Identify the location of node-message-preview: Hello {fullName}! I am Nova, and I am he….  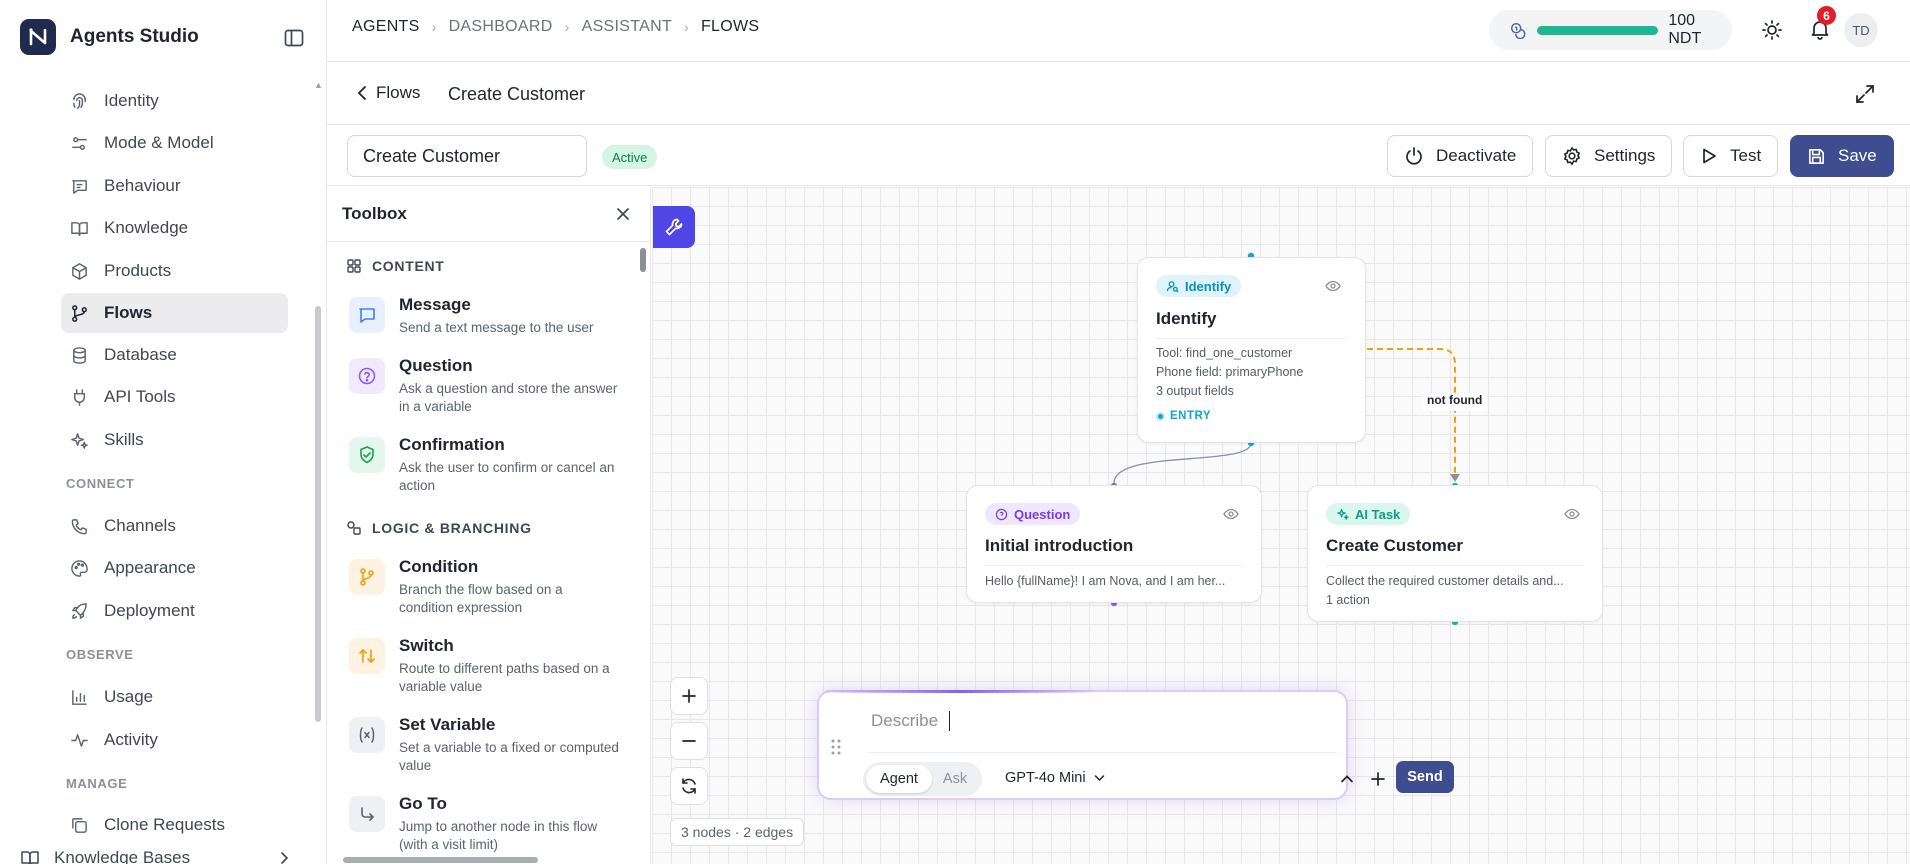
(1105, 581).